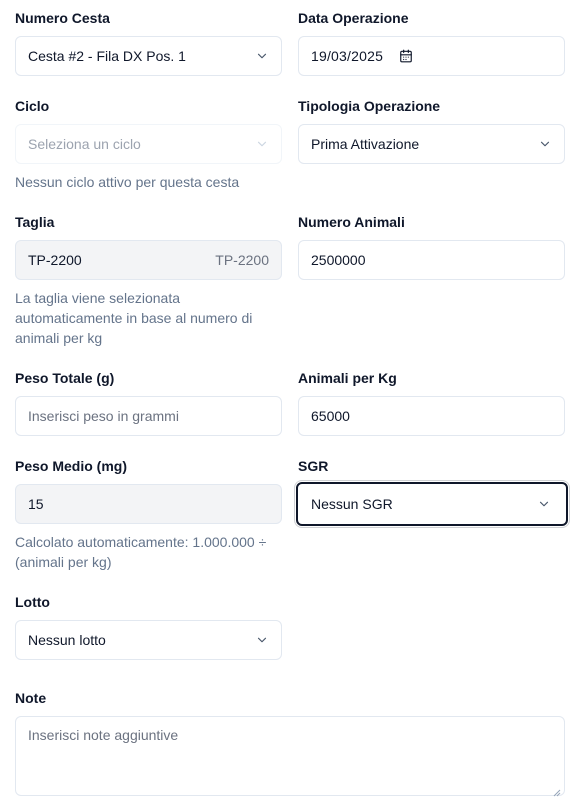 The image size is (588, 808). What do you see at coordinates (347, 378) in the screenshot?
I see `animali-per-kg-label: Animali per Kg` at bounding box center [347, 378].